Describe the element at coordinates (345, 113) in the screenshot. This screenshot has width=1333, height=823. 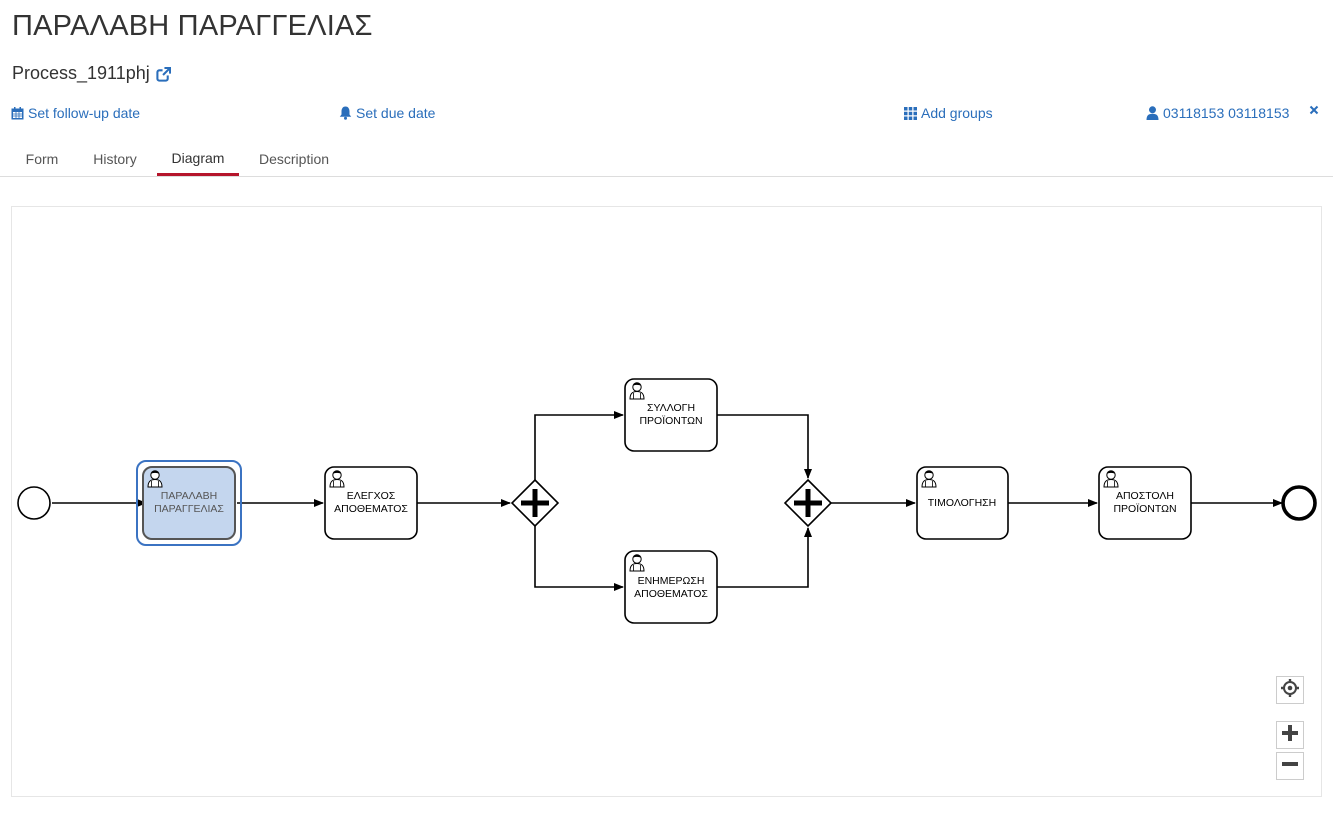
I see `bell-icon` at that location.